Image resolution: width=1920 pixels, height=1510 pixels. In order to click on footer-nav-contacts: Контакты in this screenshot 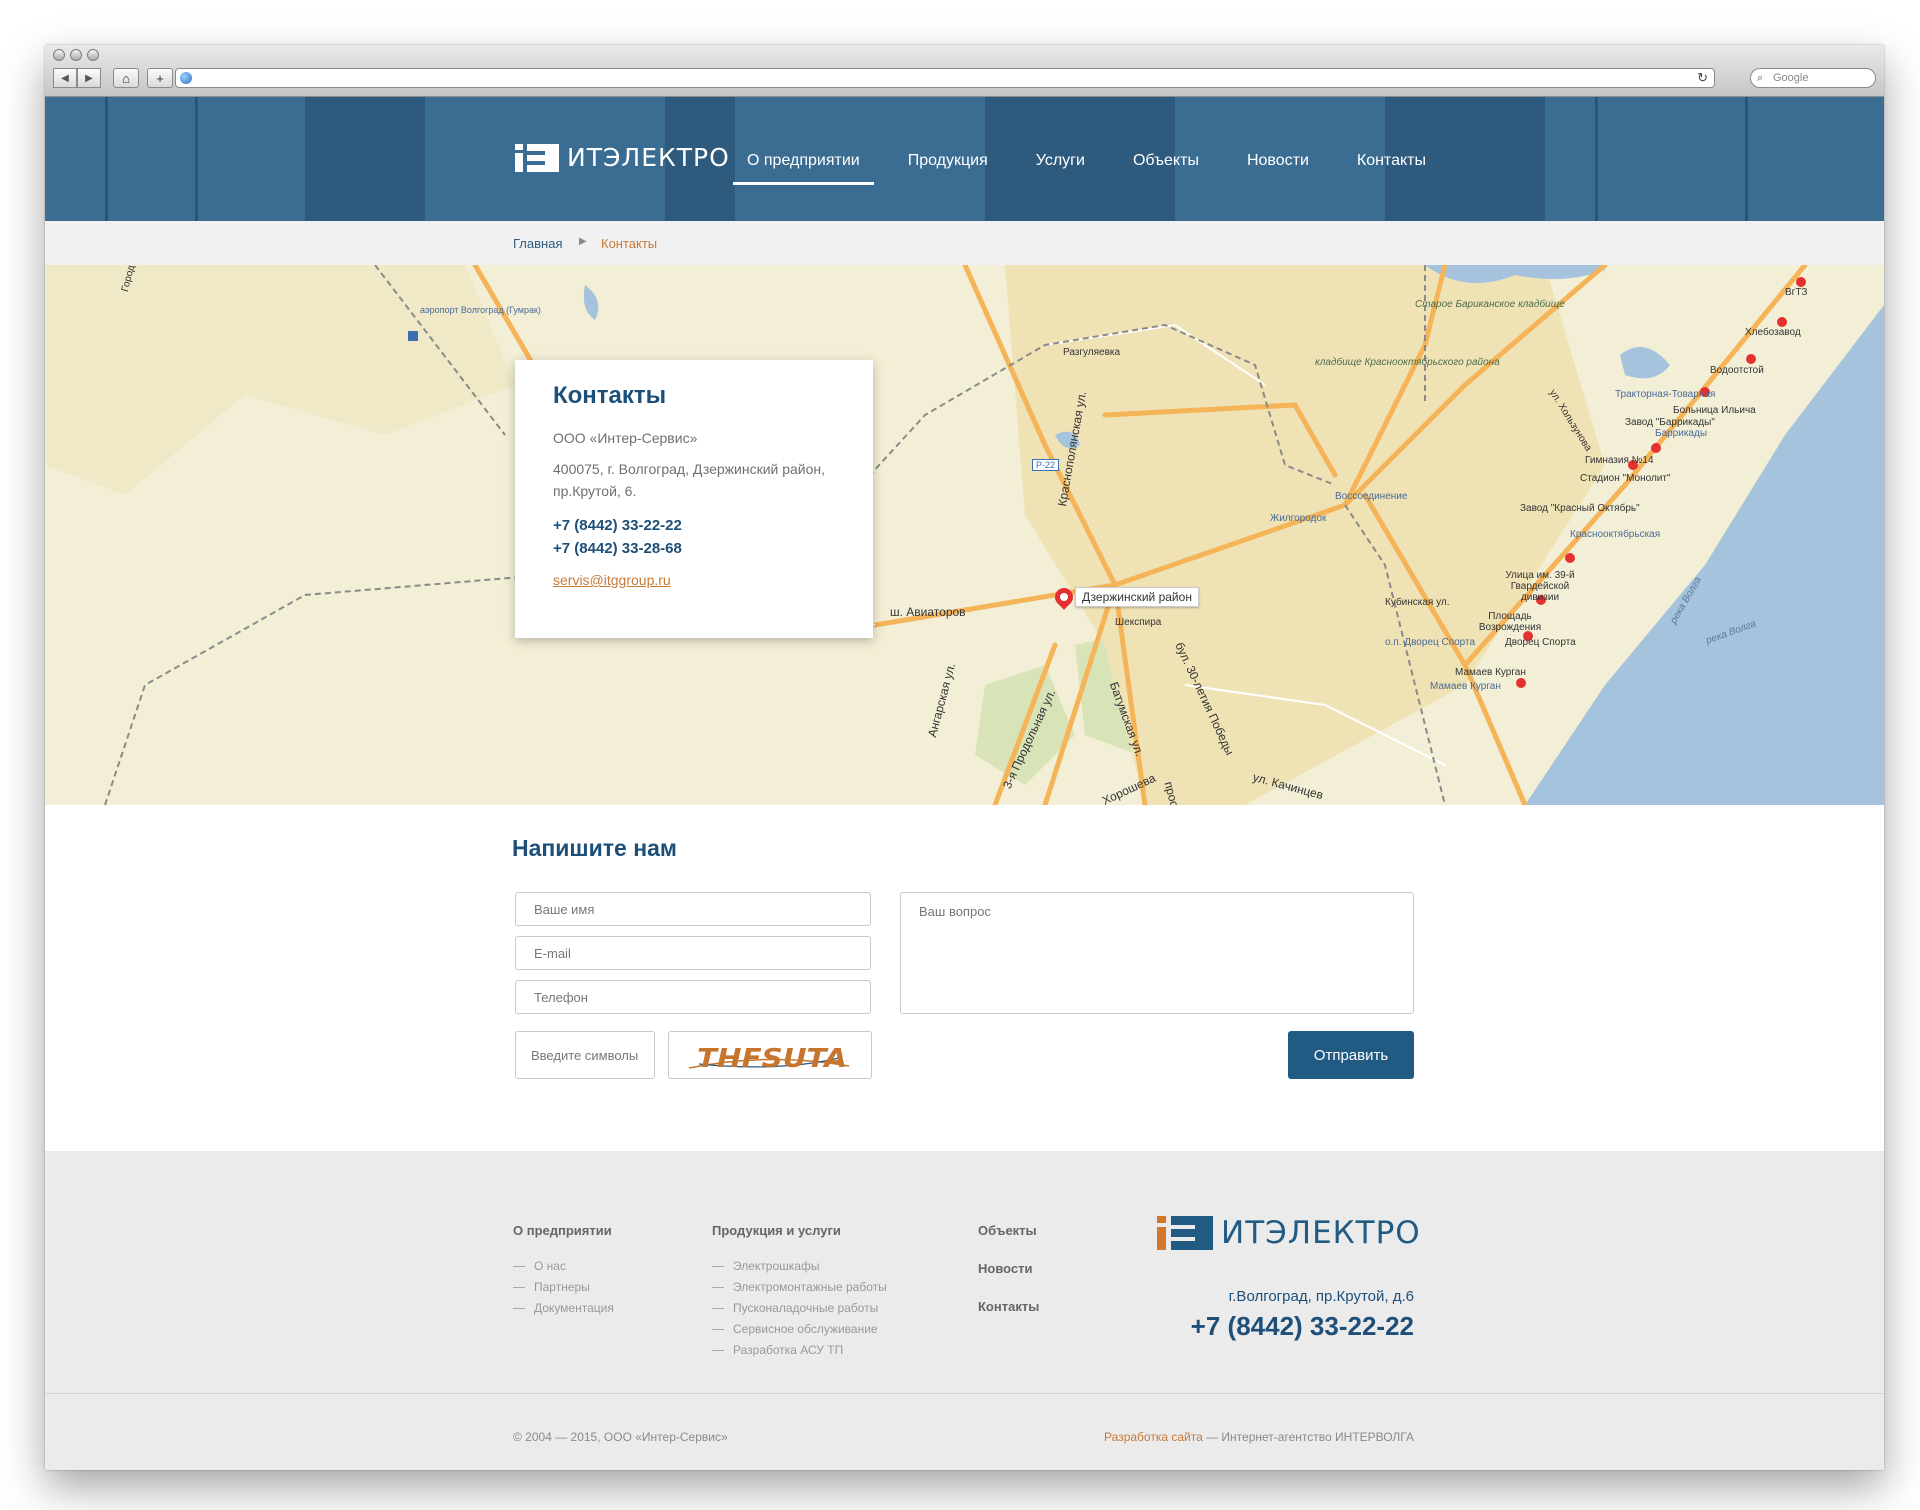, I will do `click(1008, 1318)`.